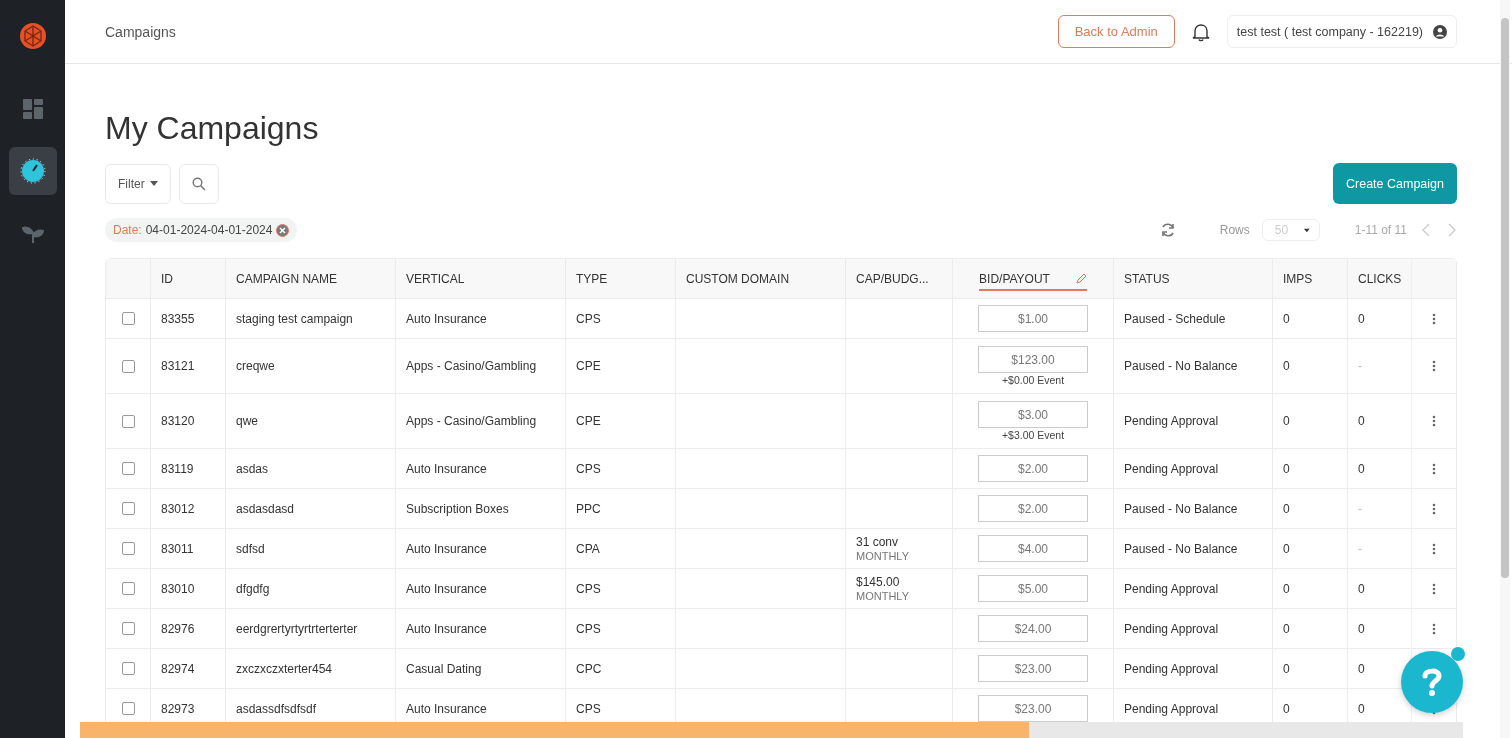  I want to click on bid-input-field: $3.00, so click(1033, 414).